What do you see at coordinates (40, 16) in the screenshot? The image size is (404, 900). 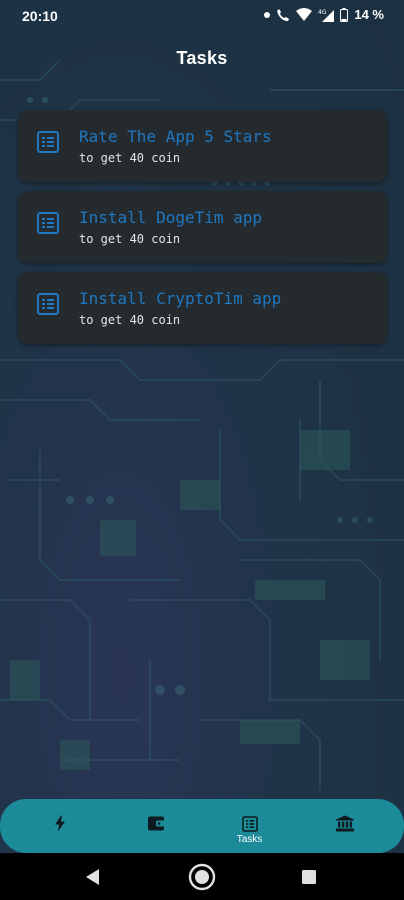 I see `status-time: 20:10` at bounding box center [40, 16].